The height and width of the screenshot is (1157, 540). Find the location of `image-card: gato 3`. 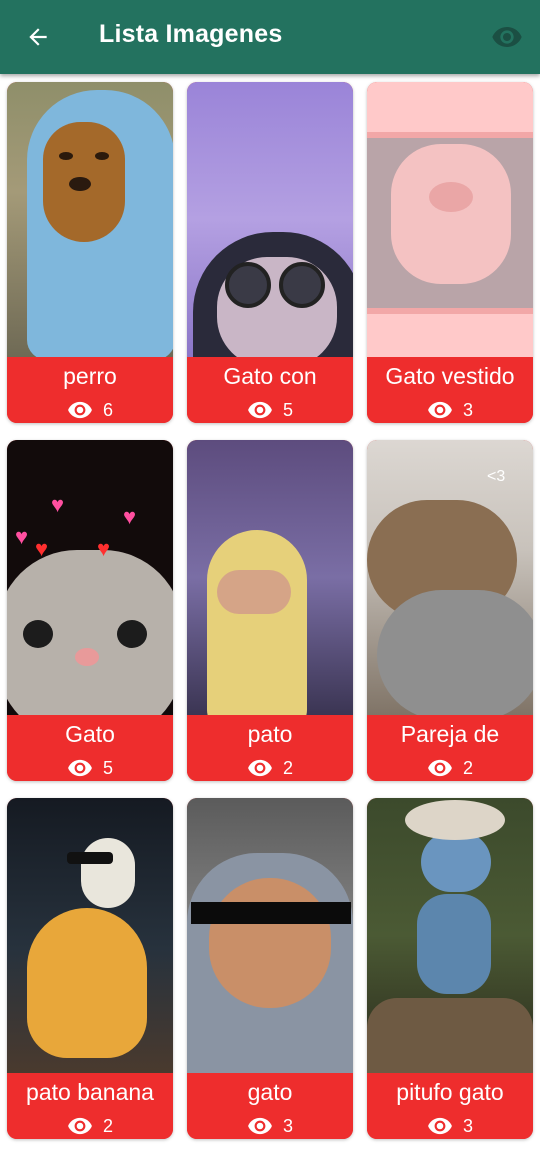

image-card: gato 3 is located at coordinates (270, 968).